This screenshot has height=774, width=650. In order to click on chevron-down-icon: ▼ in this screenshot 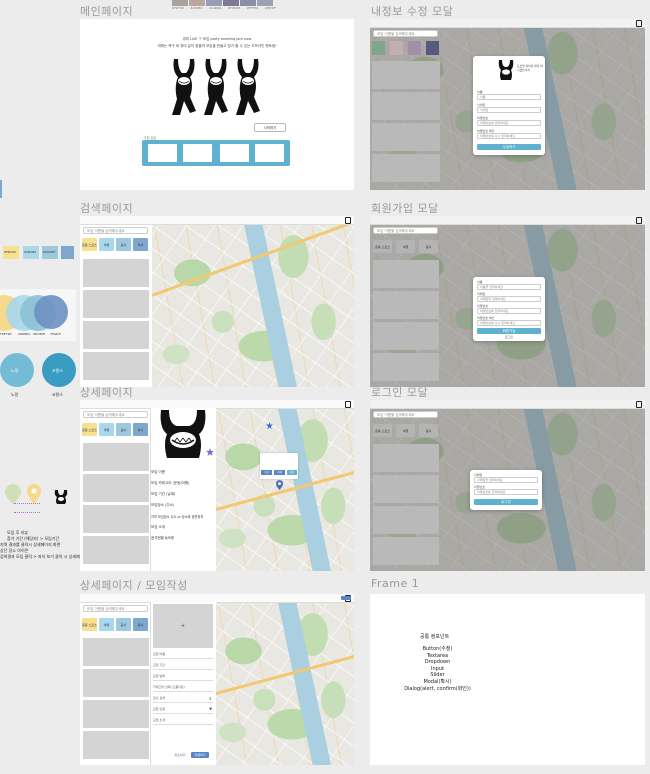, I will do `click(210, 709)`.